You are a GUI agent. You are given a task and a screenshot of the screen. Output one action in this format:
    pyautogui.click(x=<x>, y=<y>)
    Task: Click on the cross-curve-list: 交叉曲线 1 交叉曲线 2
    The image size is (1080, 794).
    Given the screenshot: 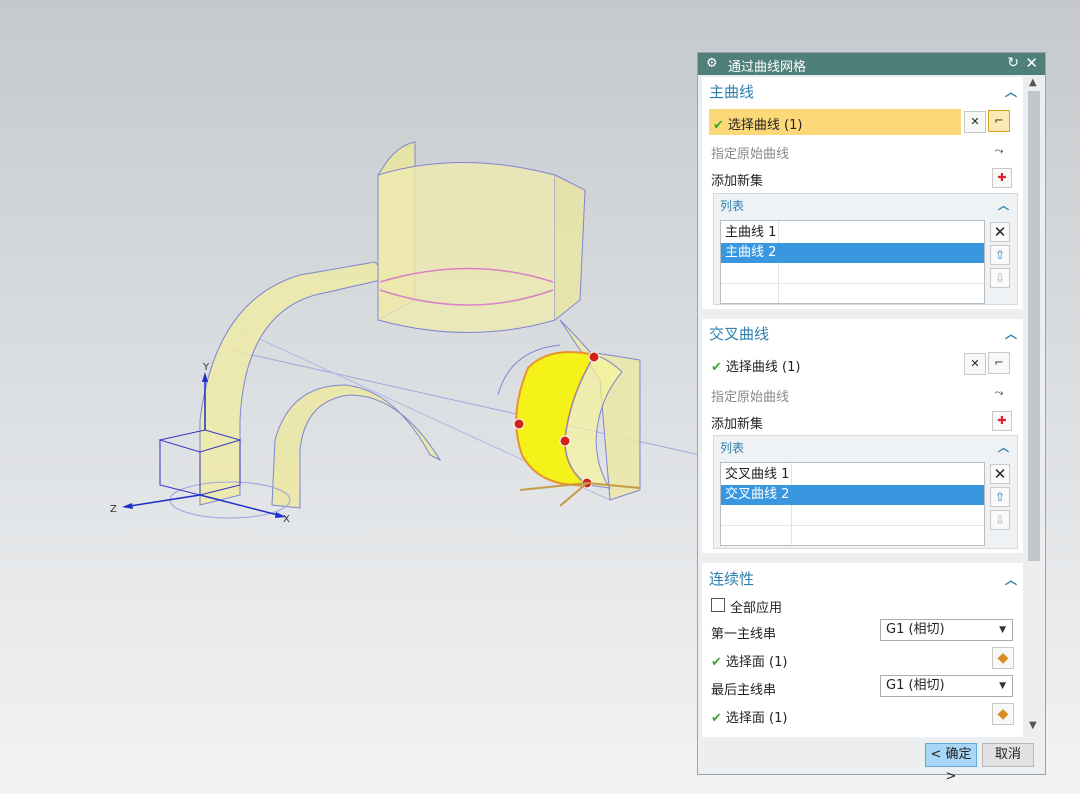 What is the action you would take?
    pyautogui.click(x=852, y=504)
    